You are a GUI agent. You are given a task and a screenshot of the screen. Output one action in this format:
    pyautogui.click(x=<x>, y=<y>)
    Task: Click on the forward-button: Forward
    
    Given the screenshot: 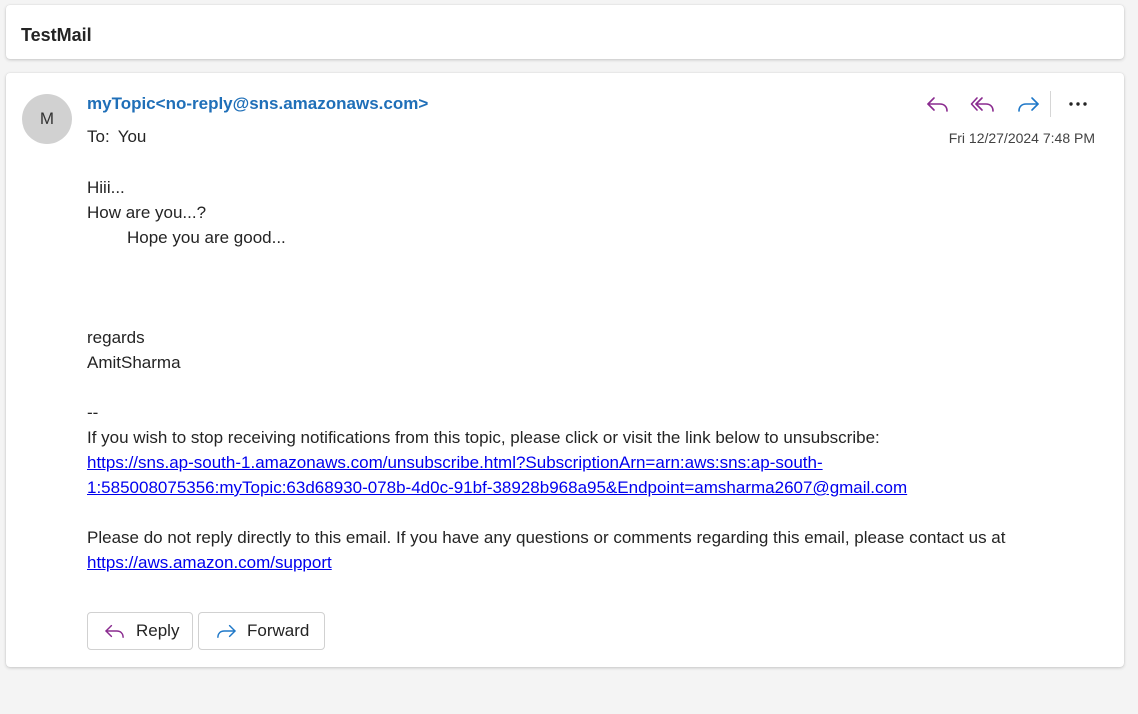 What is the action you would take?
    pyautogui.click(x=261, y=631)
    